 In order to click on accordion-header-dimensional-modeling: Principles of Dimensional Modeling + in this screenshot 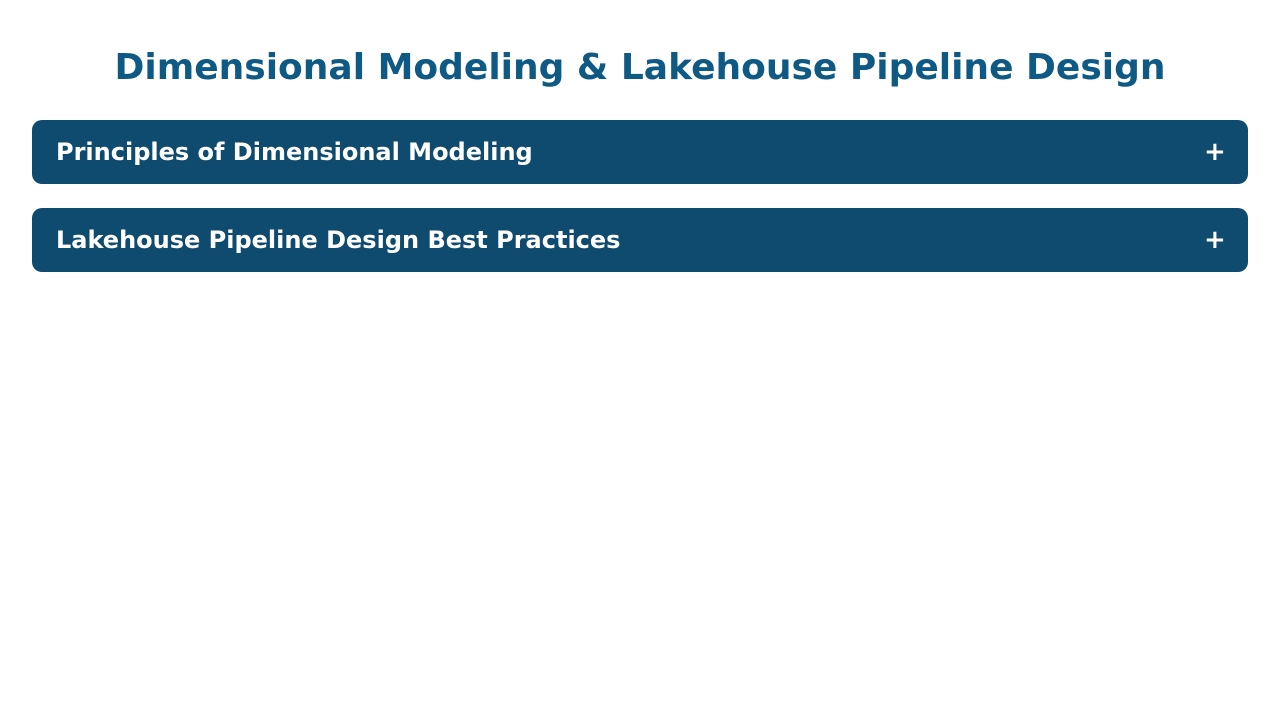, I will do `click(640, 152)`.